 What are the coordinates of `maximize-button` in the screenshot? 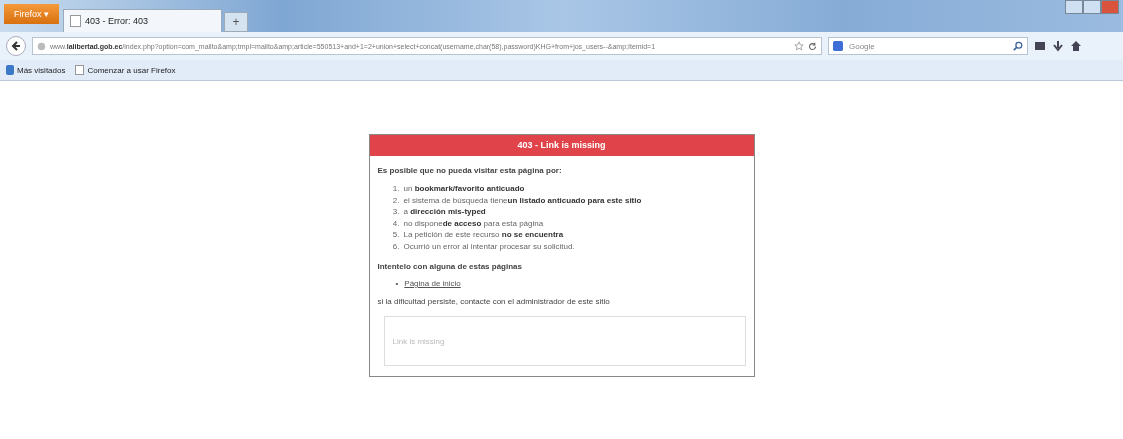 It's located at (1092, 7).